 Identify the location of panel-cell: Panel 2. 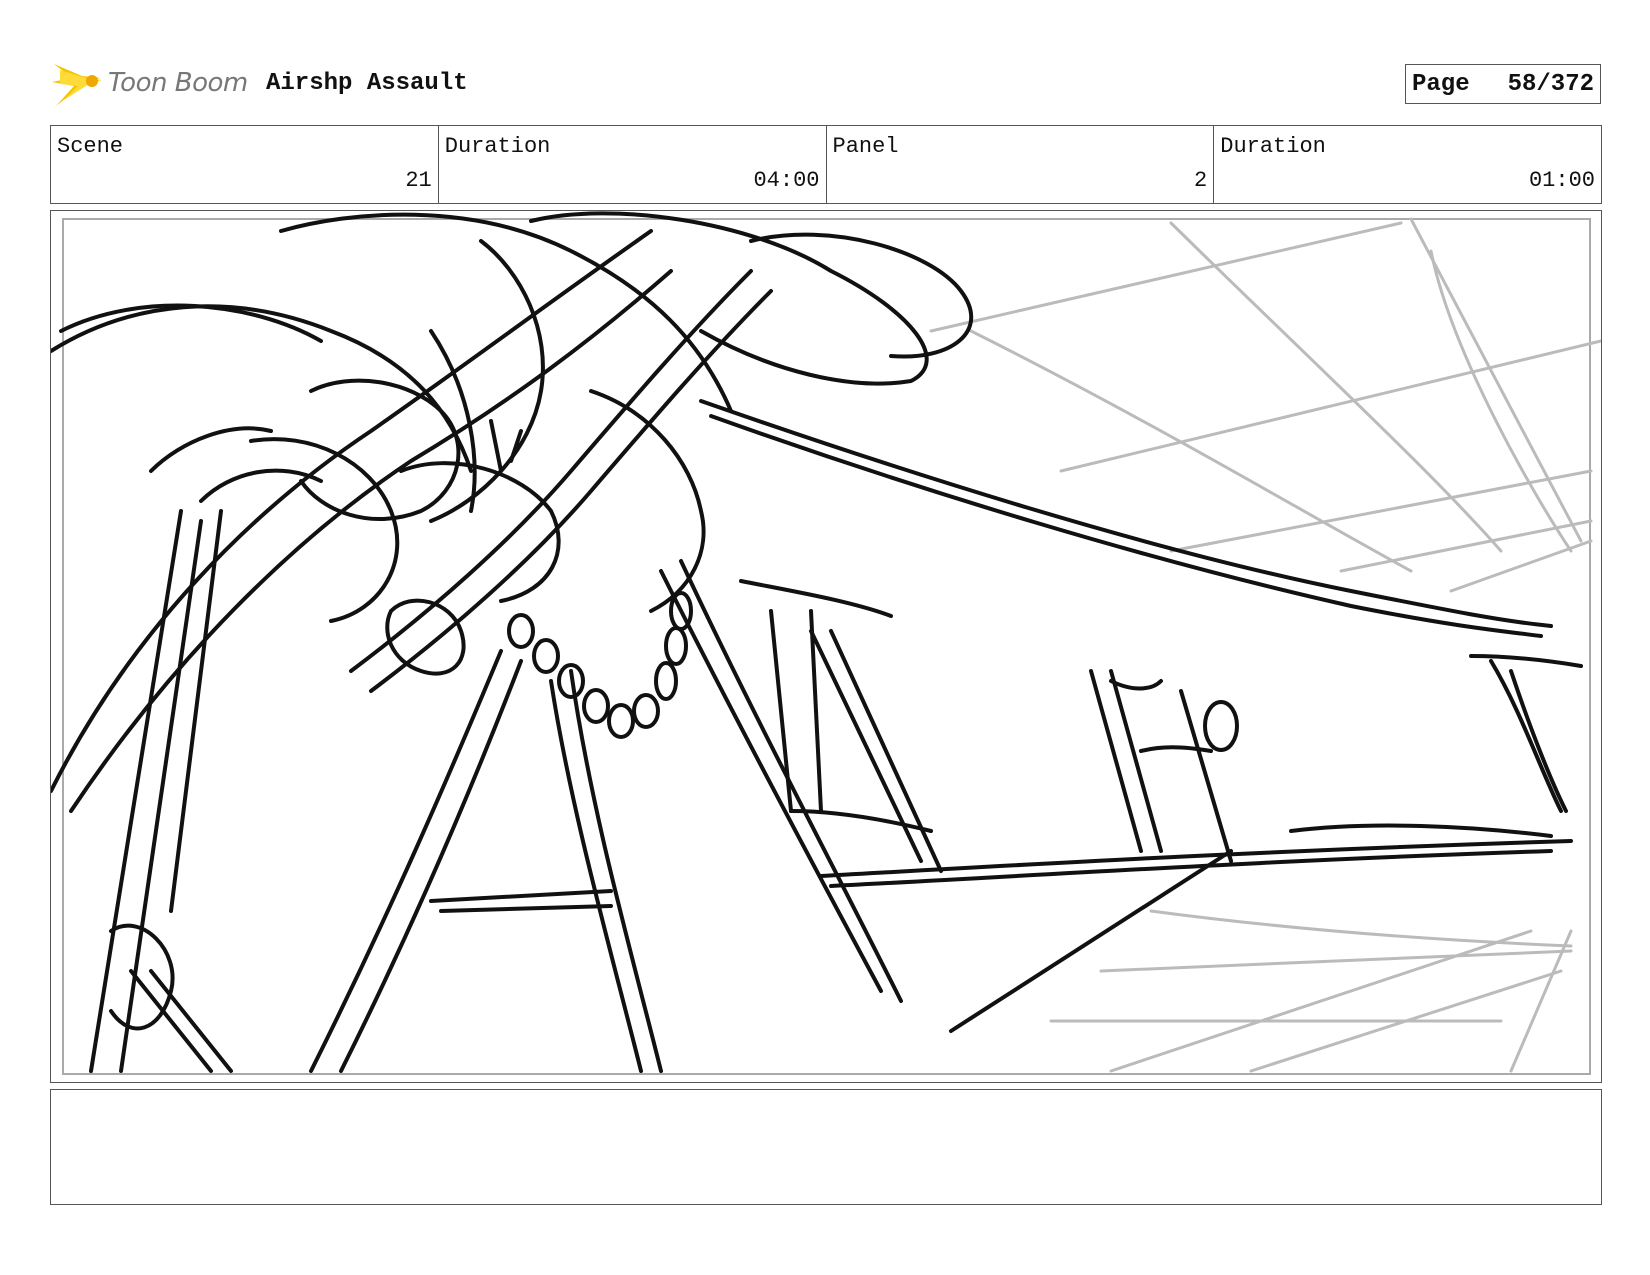
(1021, 164).